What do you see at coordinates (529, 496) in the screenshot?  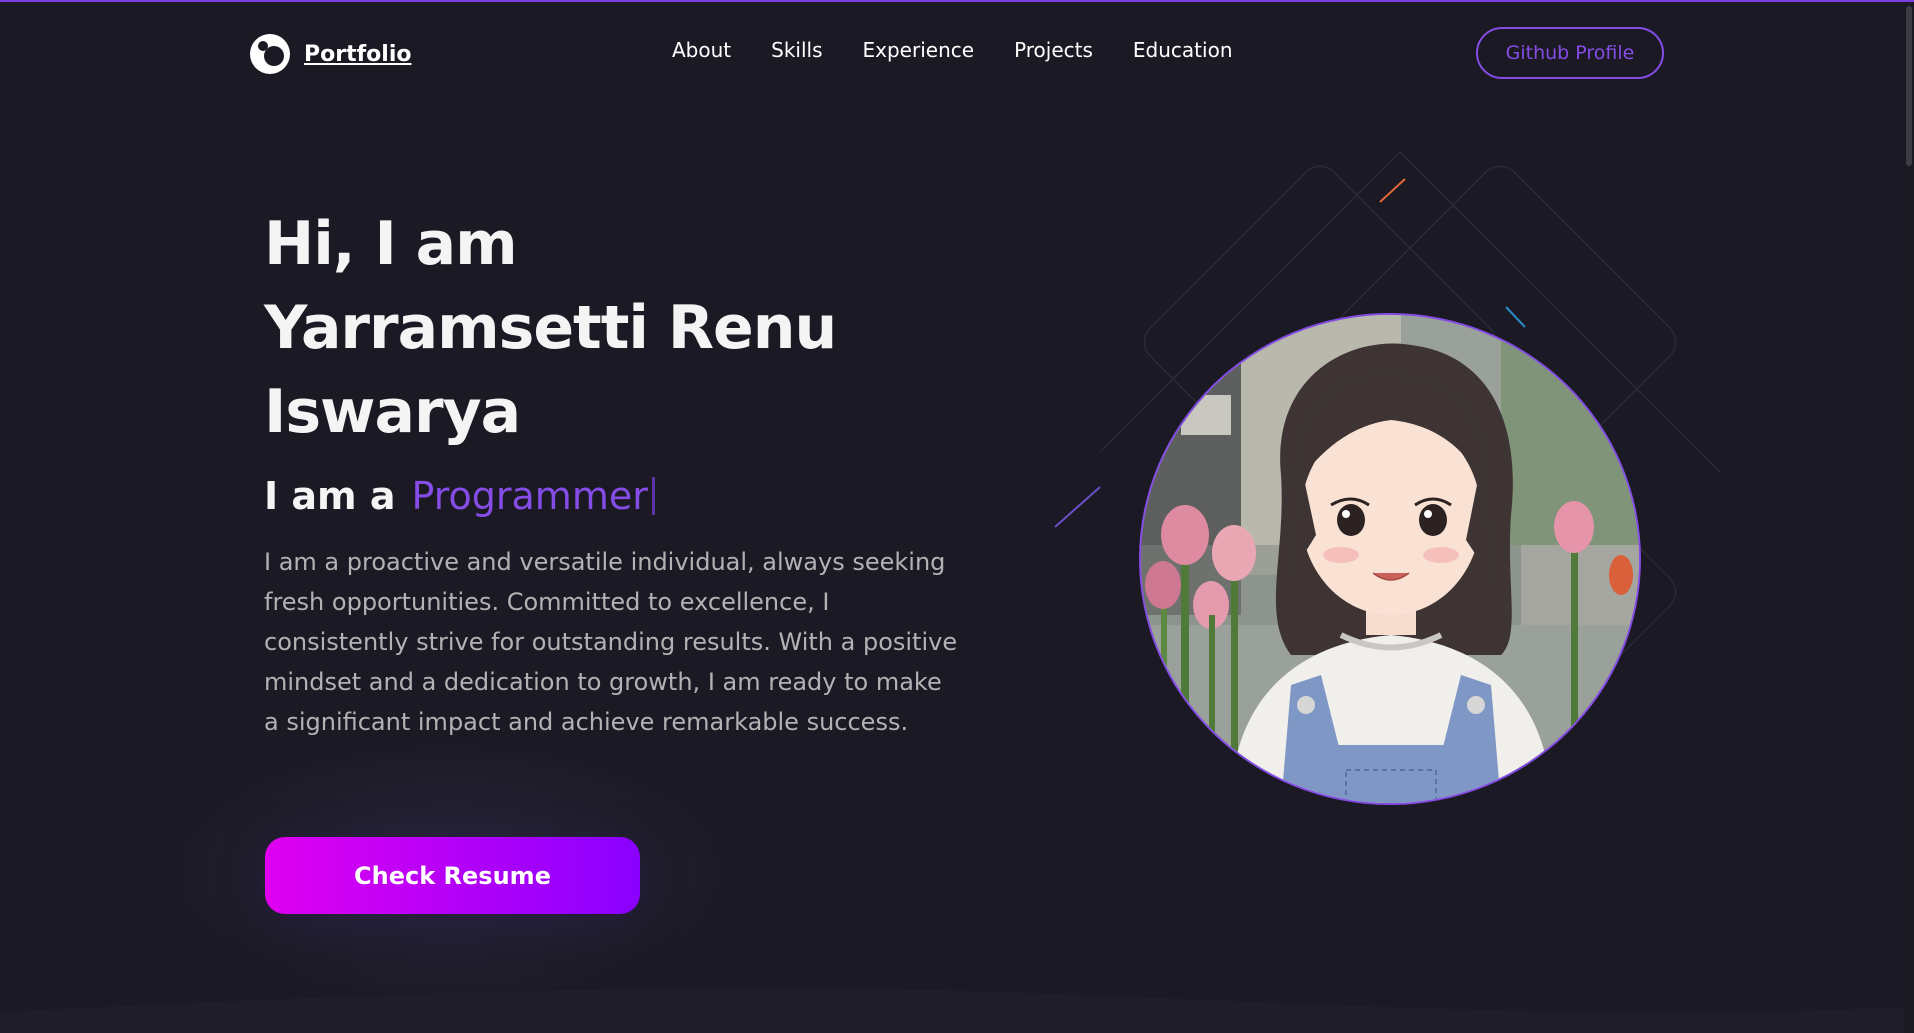 I see `role-word: Programmer` at bounding box center [529, 496].